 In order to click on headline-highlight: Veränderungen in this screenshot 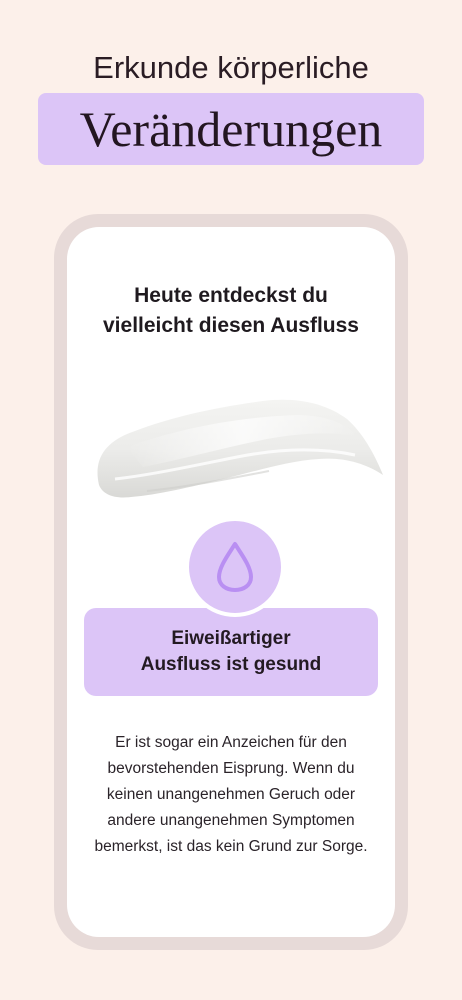, I will do `click(231, 129)`.